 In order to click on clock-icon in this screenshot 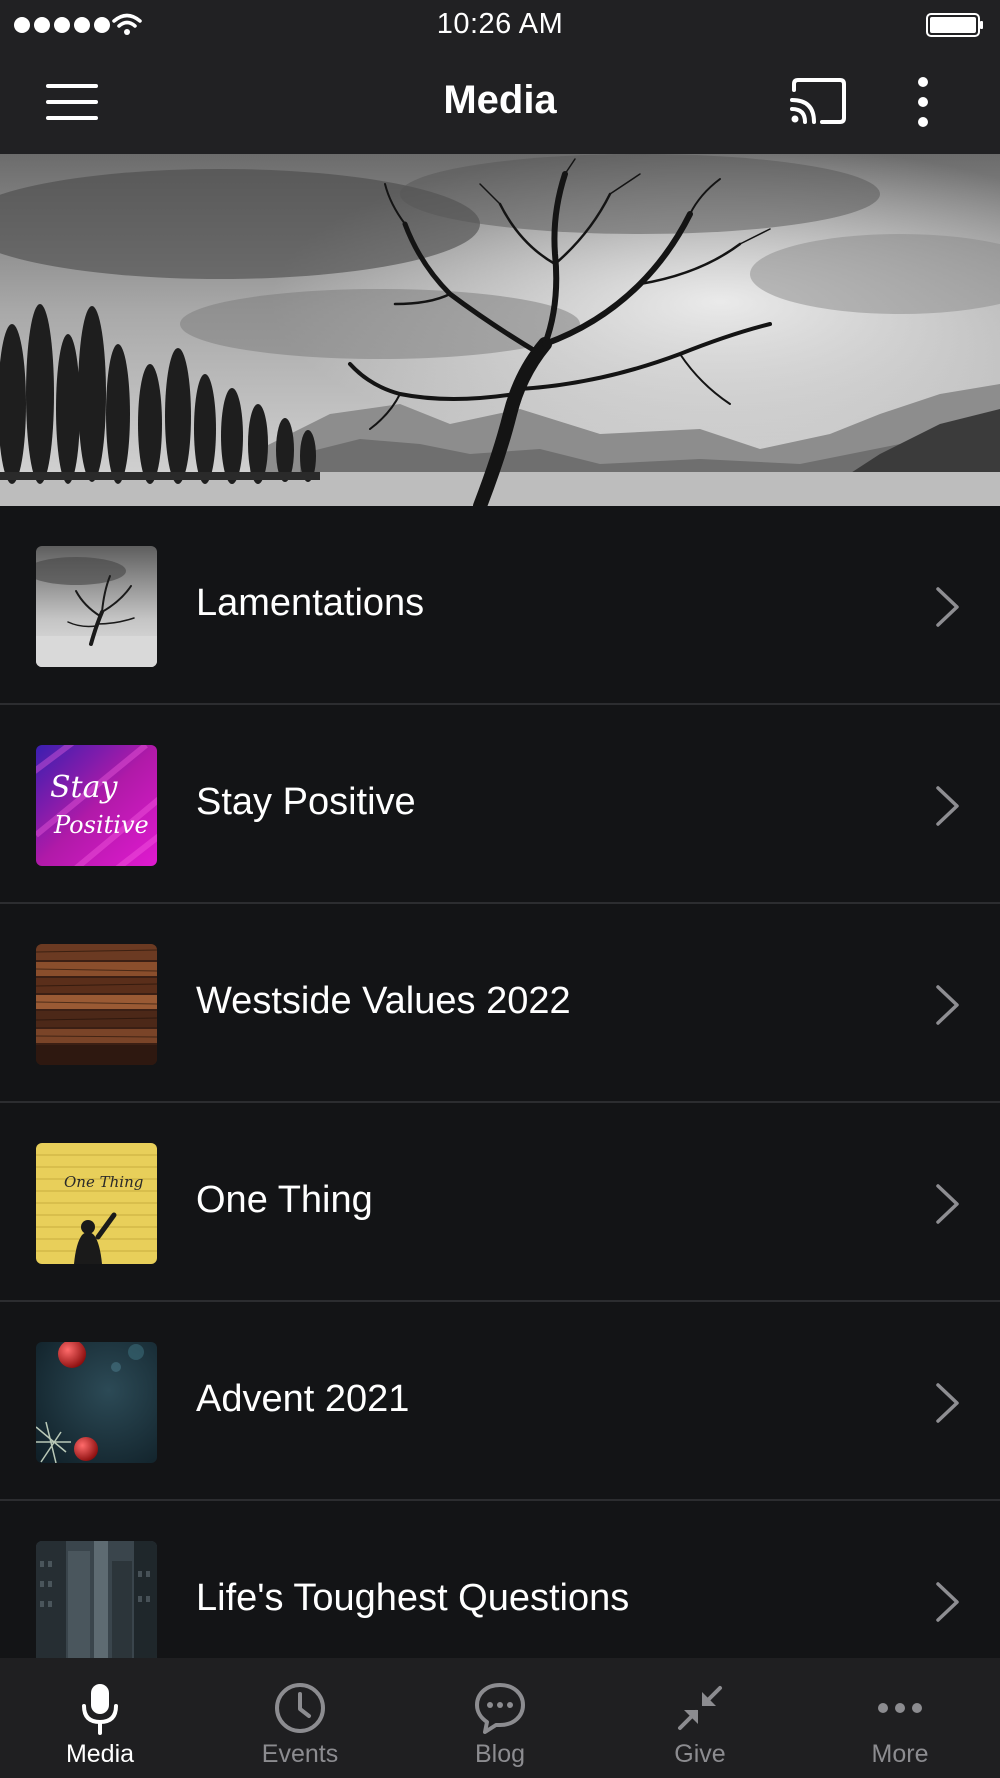, I will do `click(300, 1708)`.